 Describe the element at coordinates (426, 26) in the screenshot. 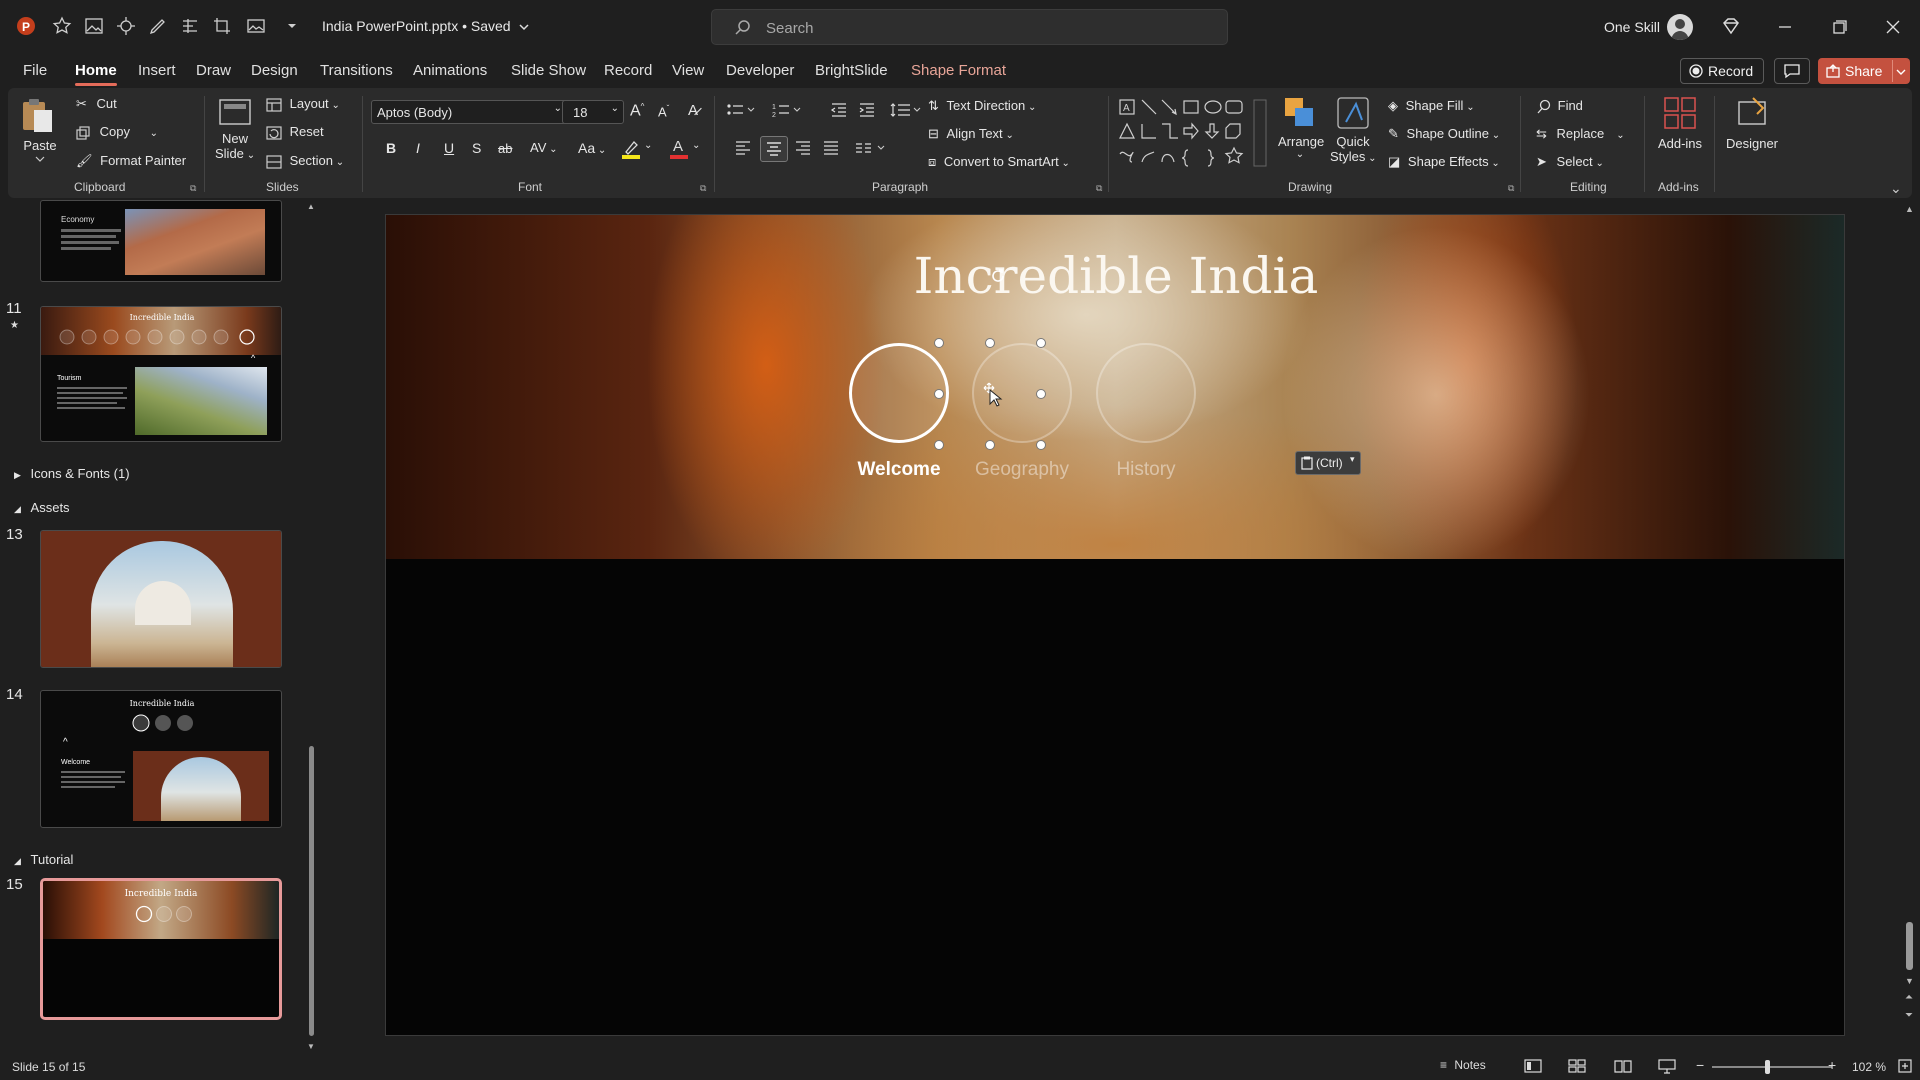

I see `document-title: India PowerPoint.pptx • Saved` at that location.